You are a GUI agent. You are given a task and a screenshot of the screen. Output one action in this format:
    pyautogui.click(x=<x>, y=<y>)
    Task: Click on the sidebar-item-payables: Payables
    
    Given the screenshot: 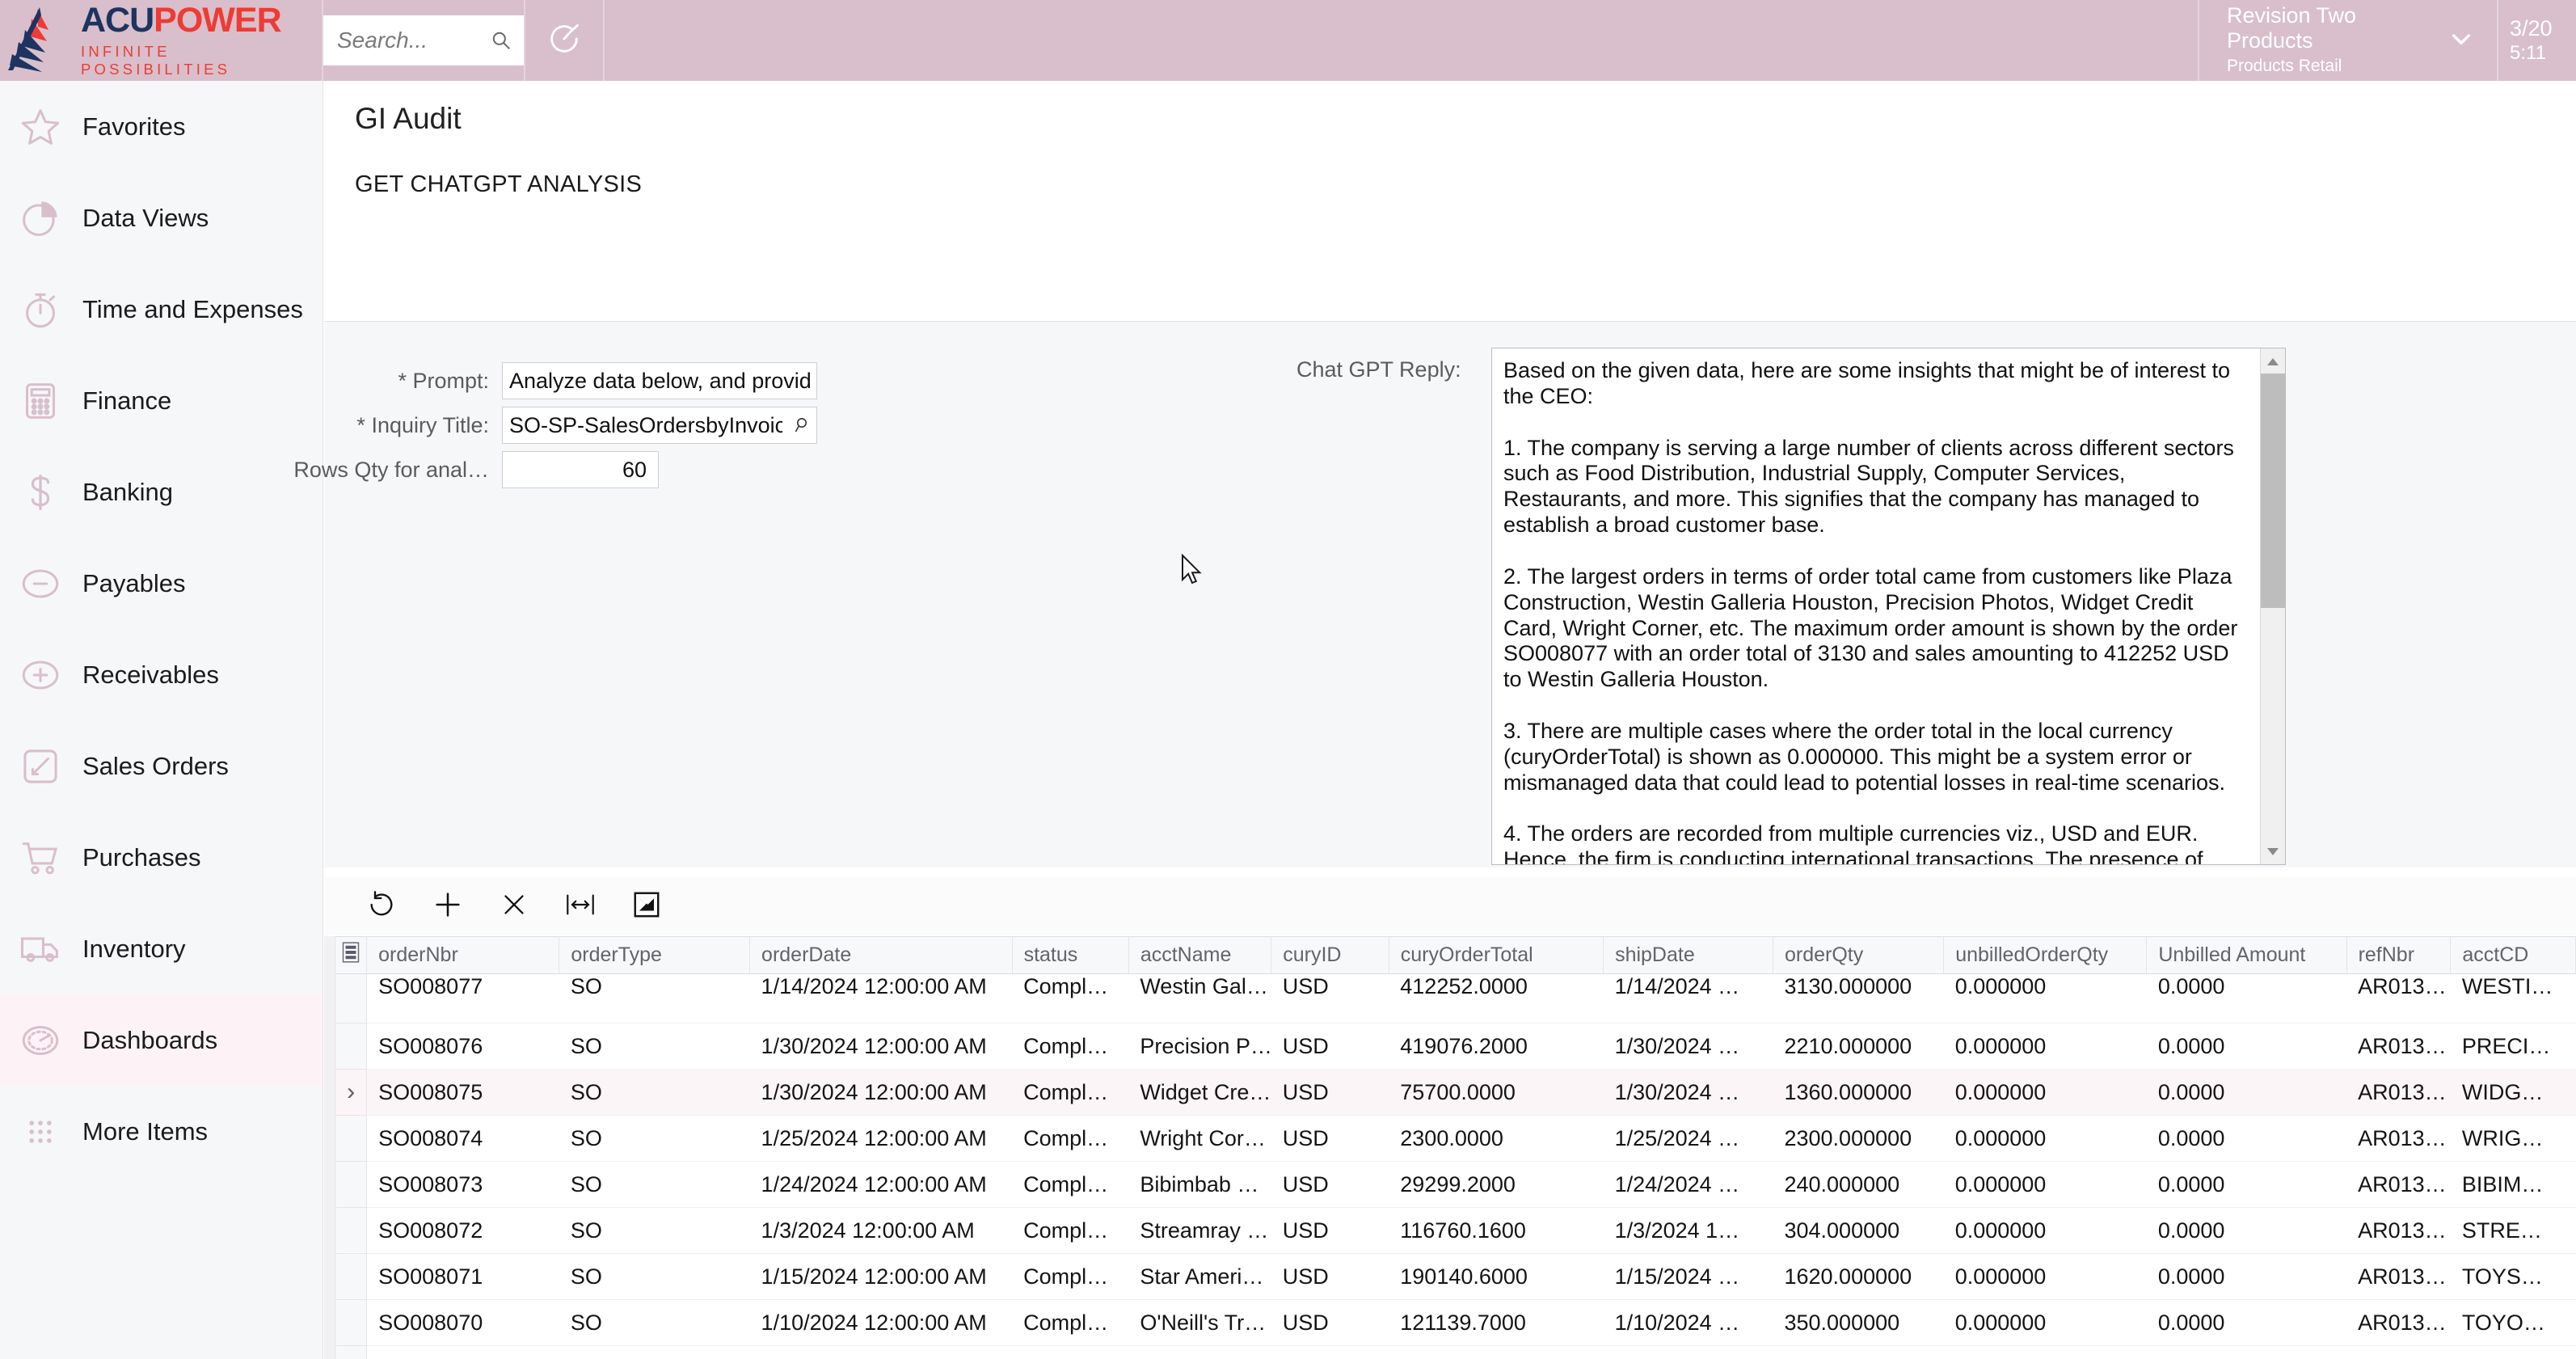 What is the action you would take?
    pyautogui.click(x=161, y=583)
    